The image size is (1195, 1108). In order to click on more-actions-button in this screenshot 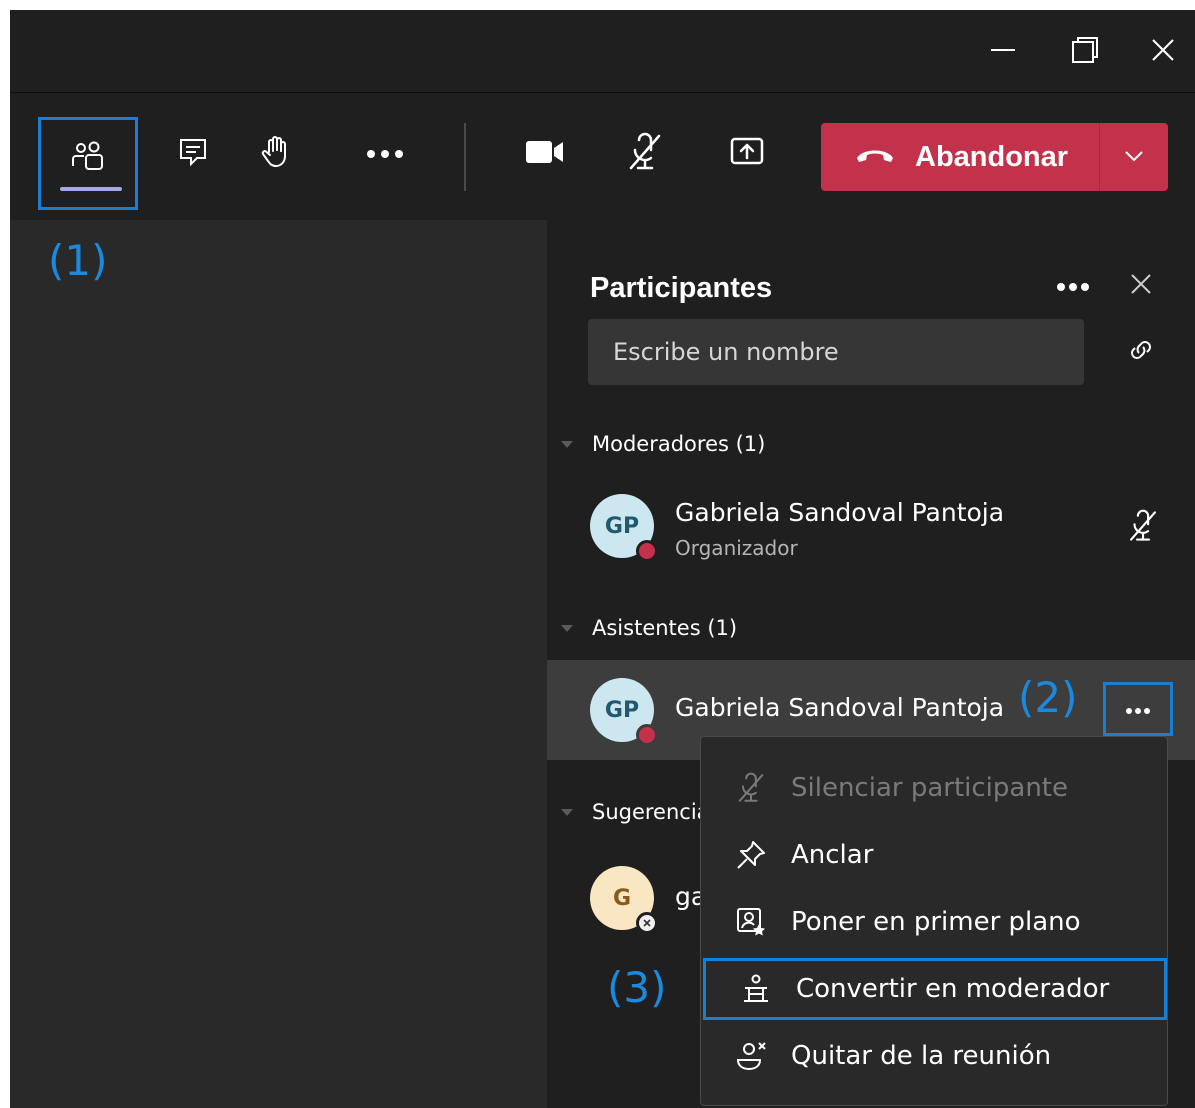, I will do `click(385, 154)`.